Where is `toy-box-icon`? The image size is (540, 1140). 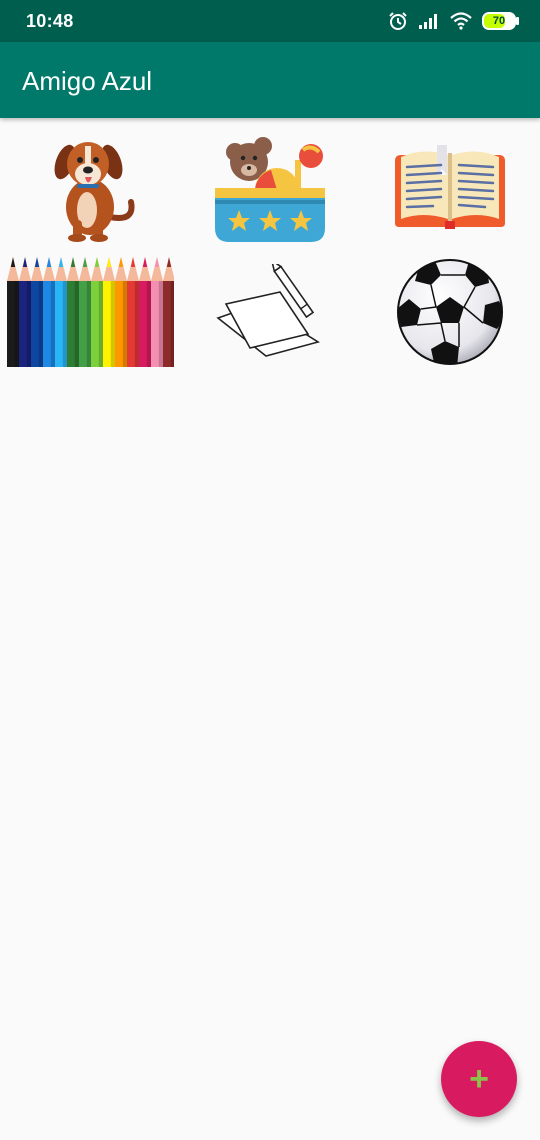 toy-box-icon is located at coordinates (270, 189).